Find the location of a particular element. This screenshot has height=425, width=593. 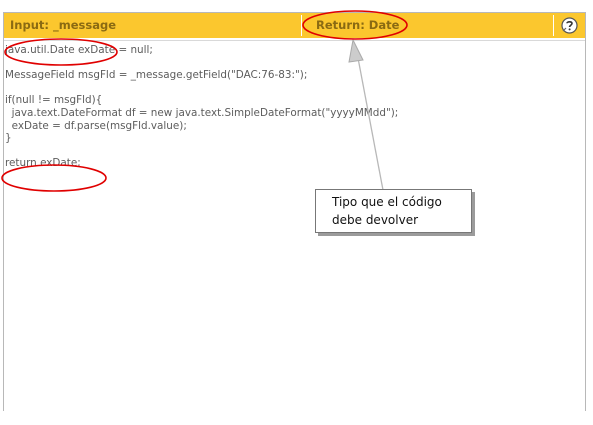

annotation-line-2: debe devolver is located at coordinates (375, 220).